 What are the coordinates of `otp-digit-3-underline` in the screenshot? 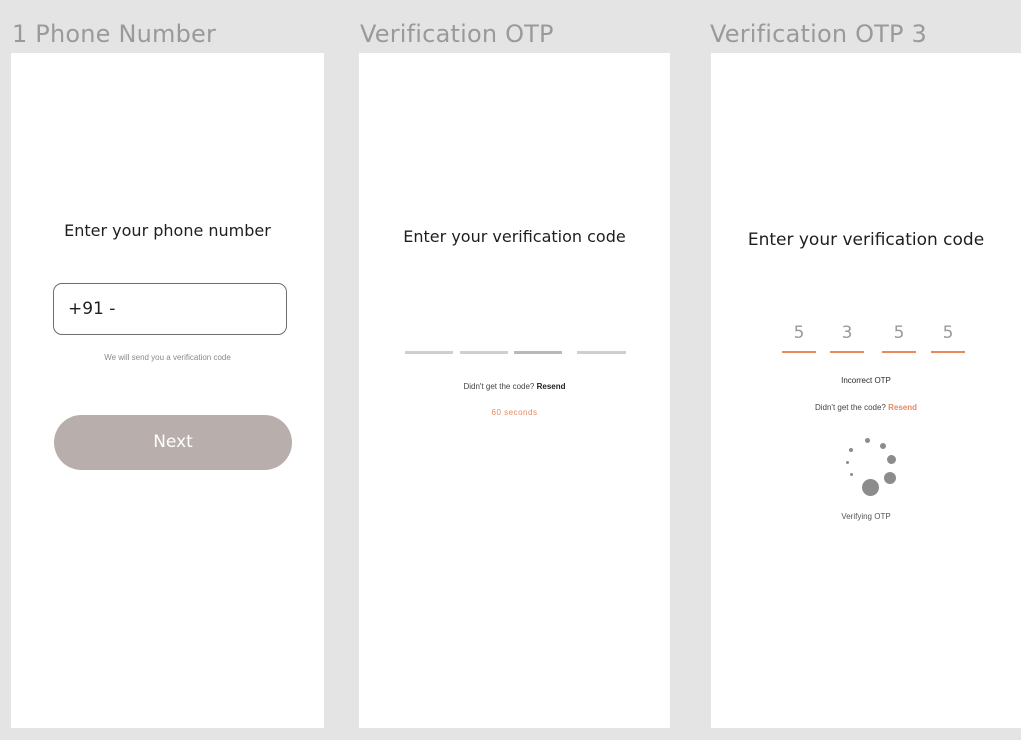 It's located at (899, 352).